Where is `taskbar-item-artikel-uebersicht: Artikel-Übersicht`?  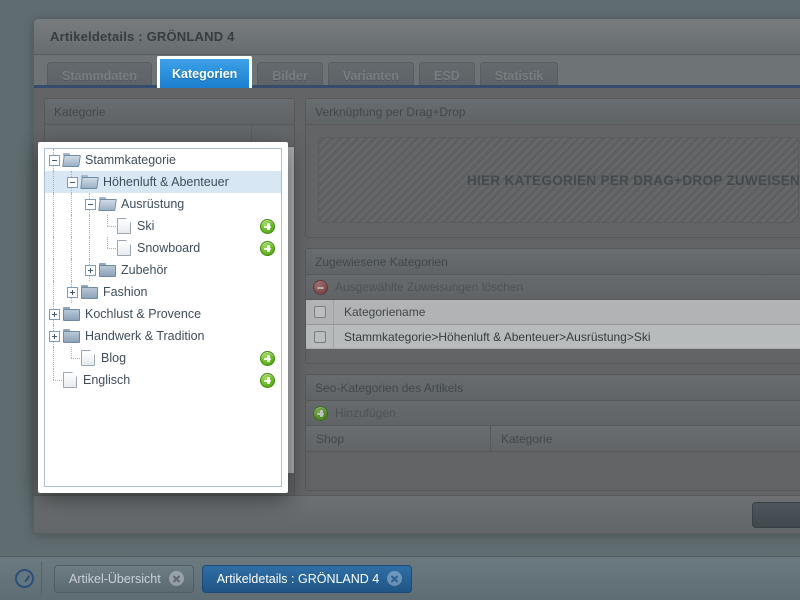
taskbar-item-artikel-uebersicht: Artikel-Übersicht is located at coordinates (124, 578).